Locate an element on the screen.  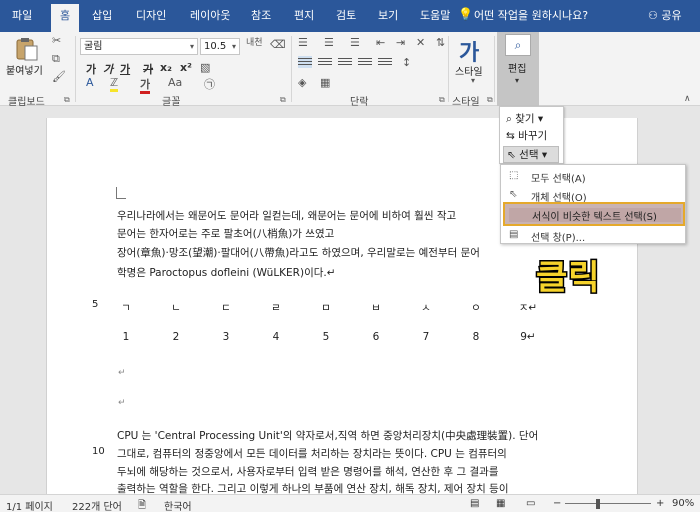
underline-button: 가 is located at coordinates (125, 69).